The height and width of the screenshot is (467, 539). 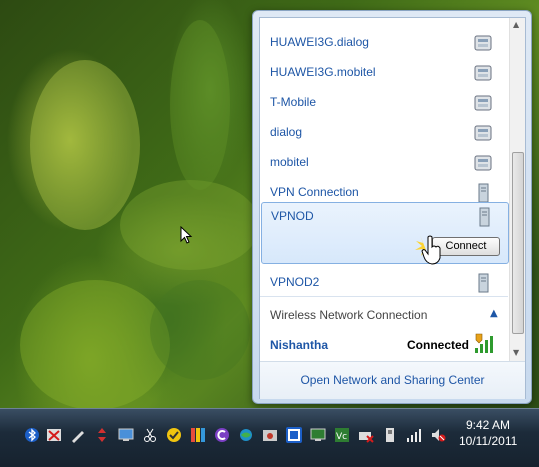 What do you see at coordinates (78, 435) in the screenshot?
I see `pen-icon` at bounding box center [78, 435].